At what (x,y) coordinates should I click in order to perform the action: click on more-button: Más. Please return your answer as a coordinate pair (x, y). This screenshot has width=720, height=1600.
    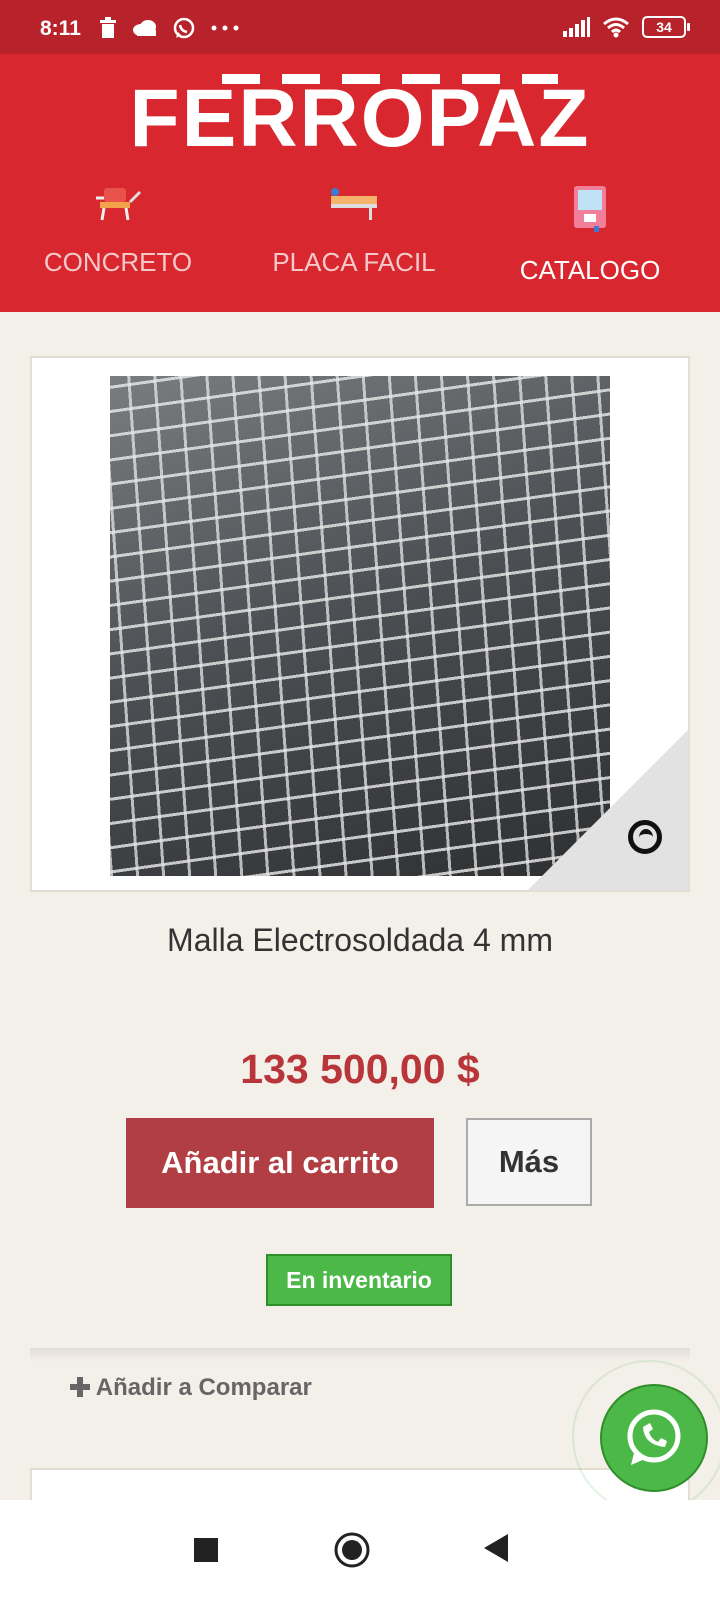
    Looking at the image, I should click on (529, 1162).